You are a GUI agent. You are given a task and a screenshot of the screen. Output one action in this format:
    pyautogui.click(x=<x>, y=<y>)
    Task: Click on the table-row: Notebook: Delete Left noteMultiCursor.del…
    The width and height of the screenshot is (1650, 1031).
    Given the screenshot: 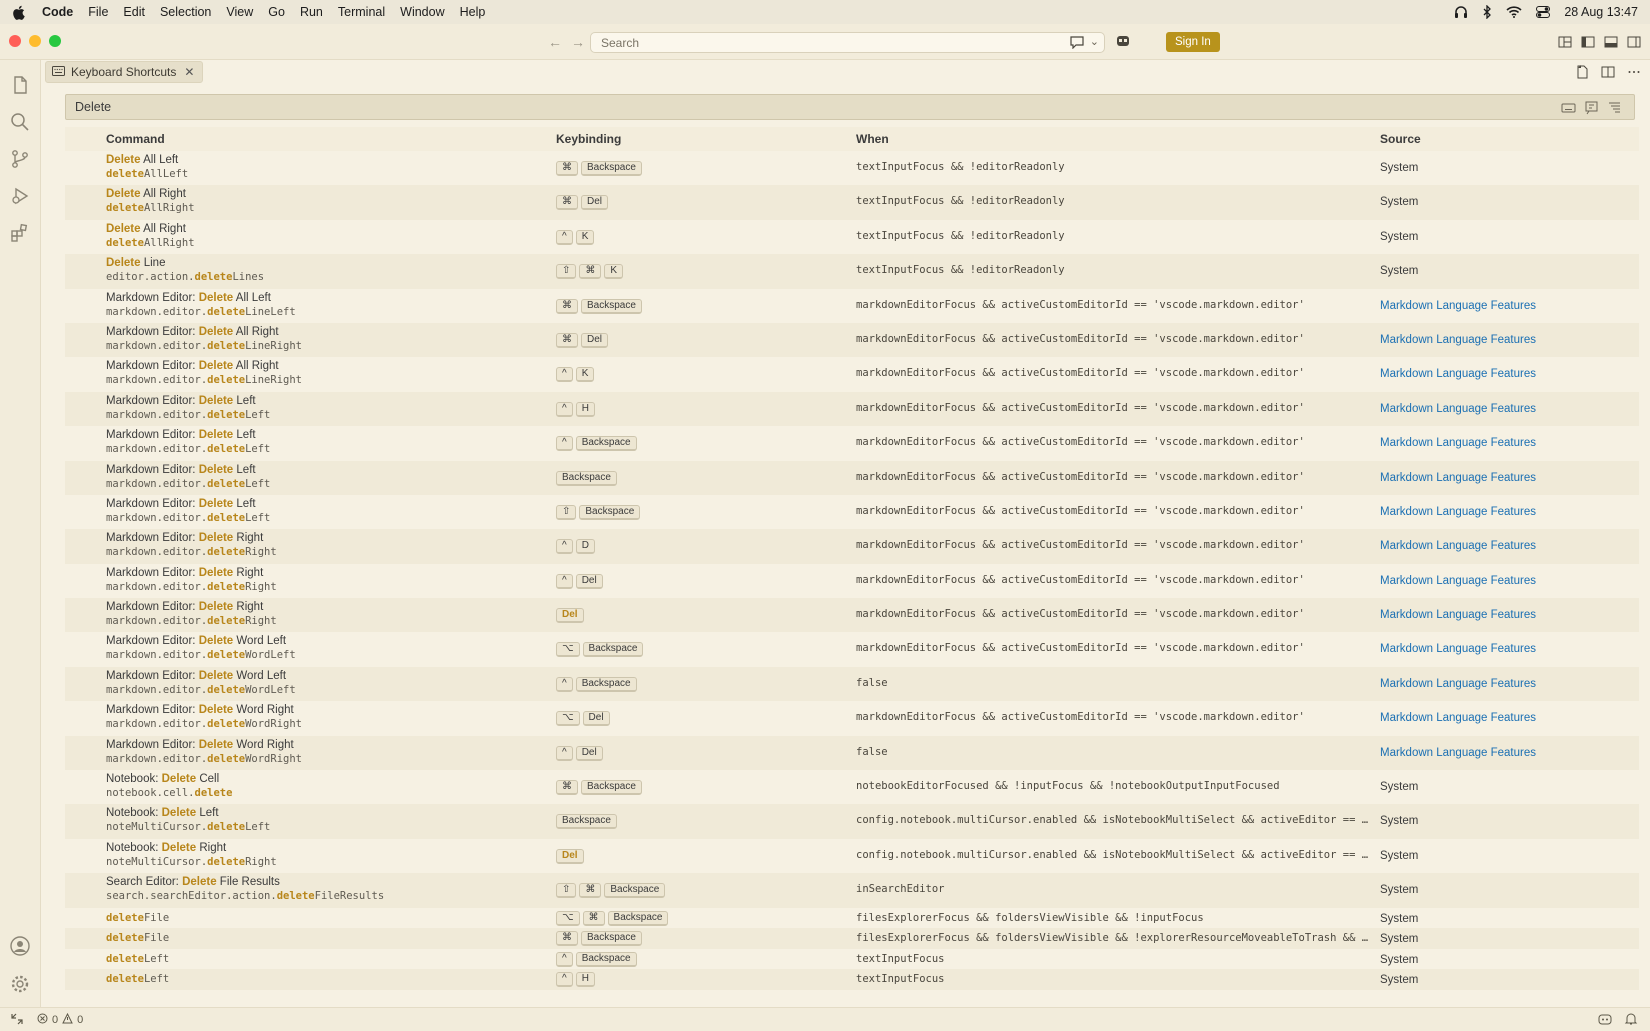 What is the action you would take?
    pyautogui.click(x=852, y=821)
    